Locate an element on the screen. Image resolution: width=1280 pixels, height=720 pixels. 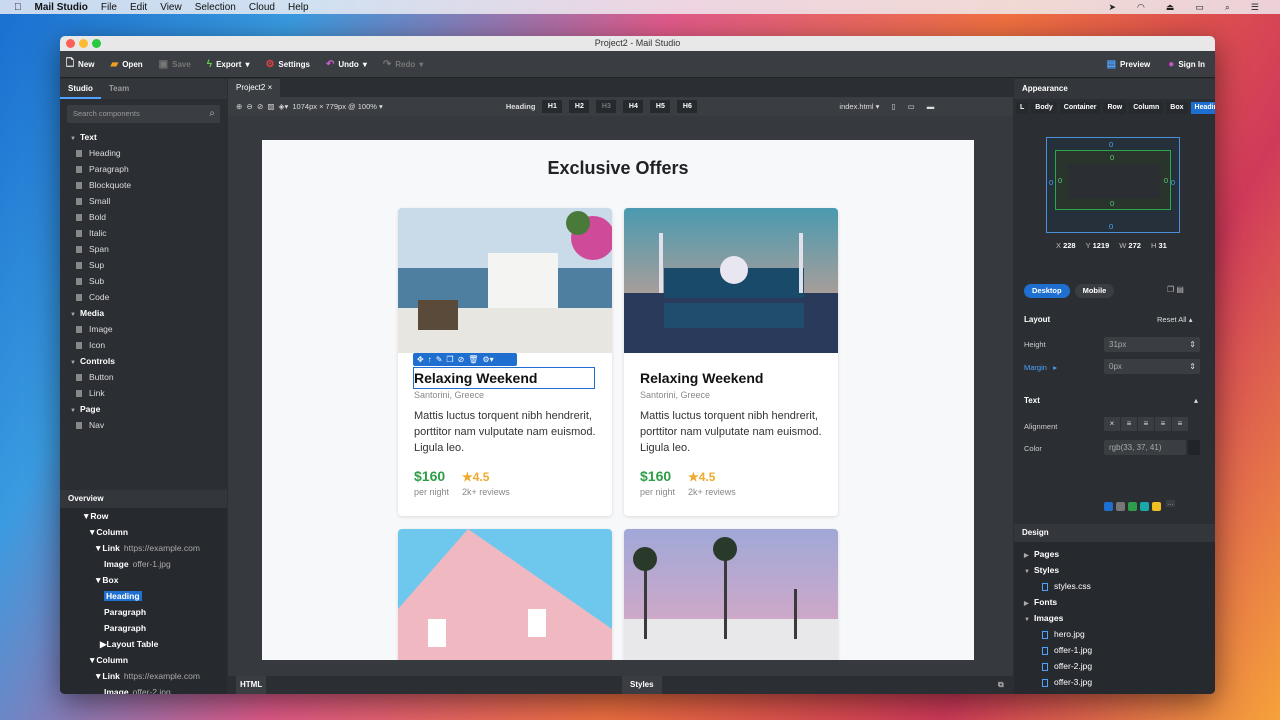
component-italic: Italic is located at coordinates (143, 233).